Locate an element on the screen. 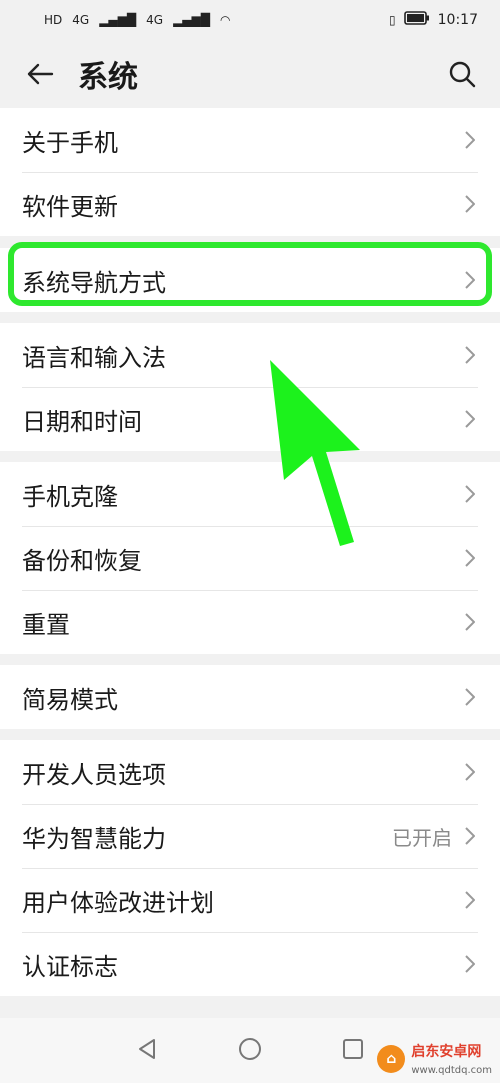 The image size is (500, 1083). list-item-user-experience: 用户体验改进计划 is located at coordinates (250, 900).